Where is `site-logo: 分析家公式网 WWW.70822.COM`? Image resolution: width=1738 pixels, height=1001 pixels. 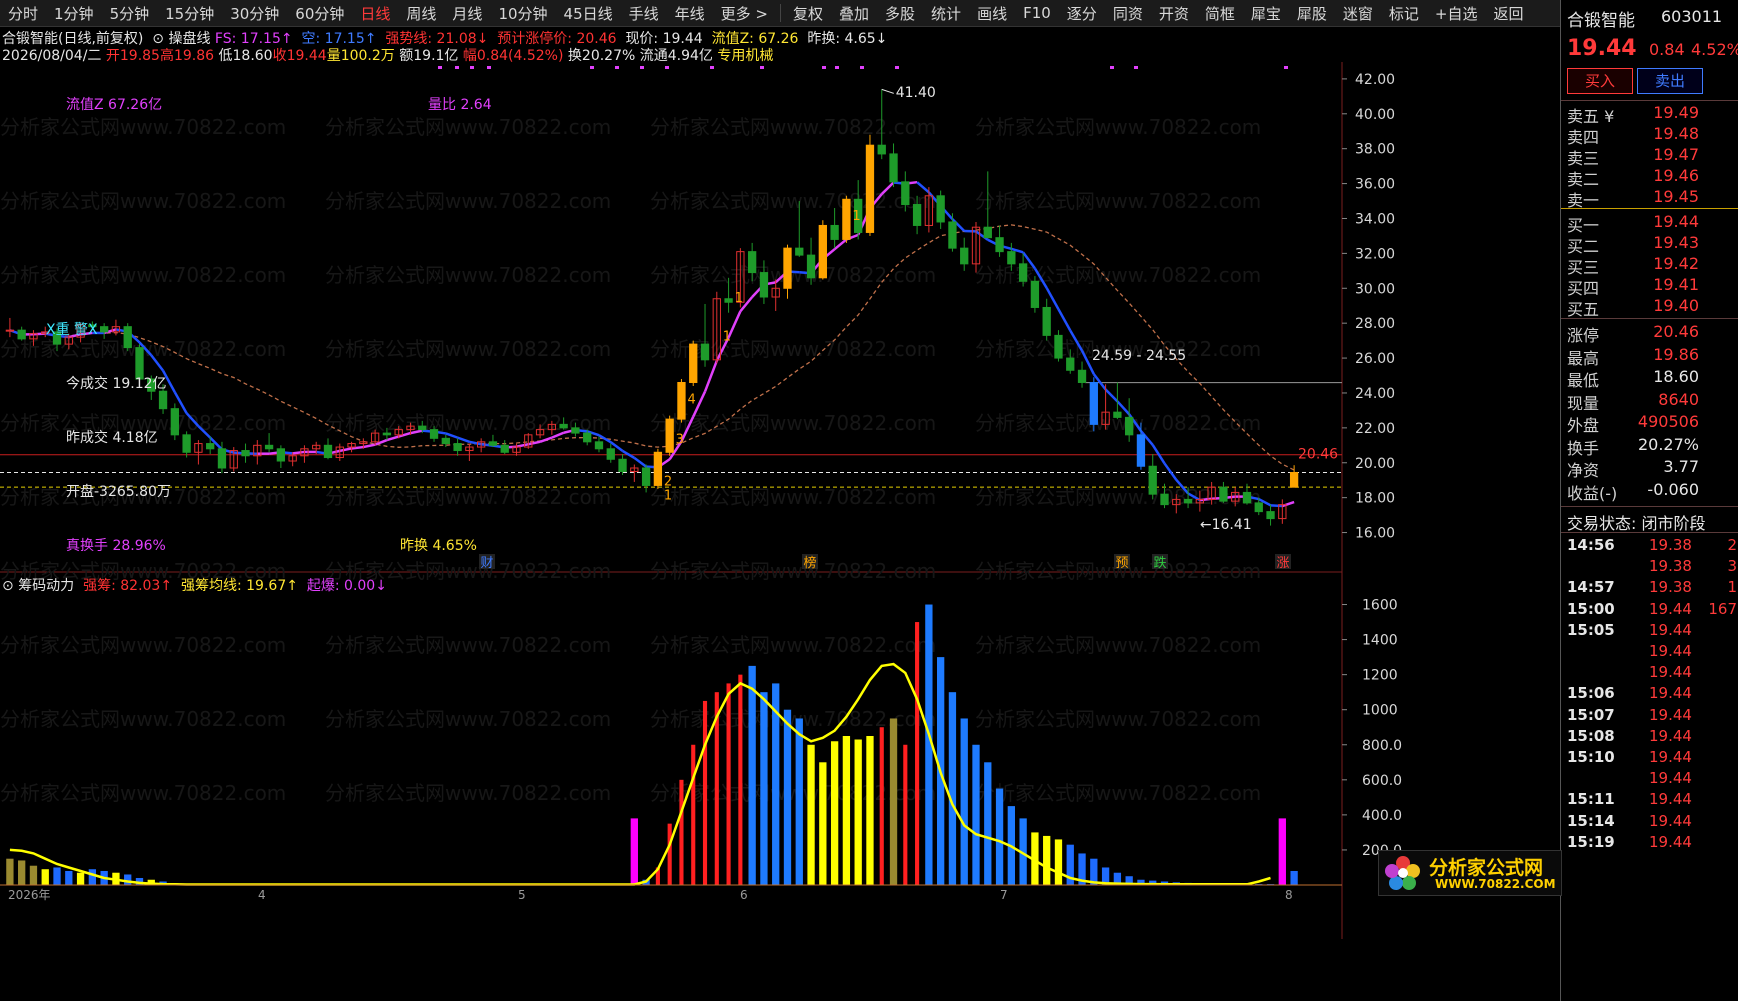 site-logo: 分析家公式网 WWW.70822.COM is located at coordinates (1470, 873).